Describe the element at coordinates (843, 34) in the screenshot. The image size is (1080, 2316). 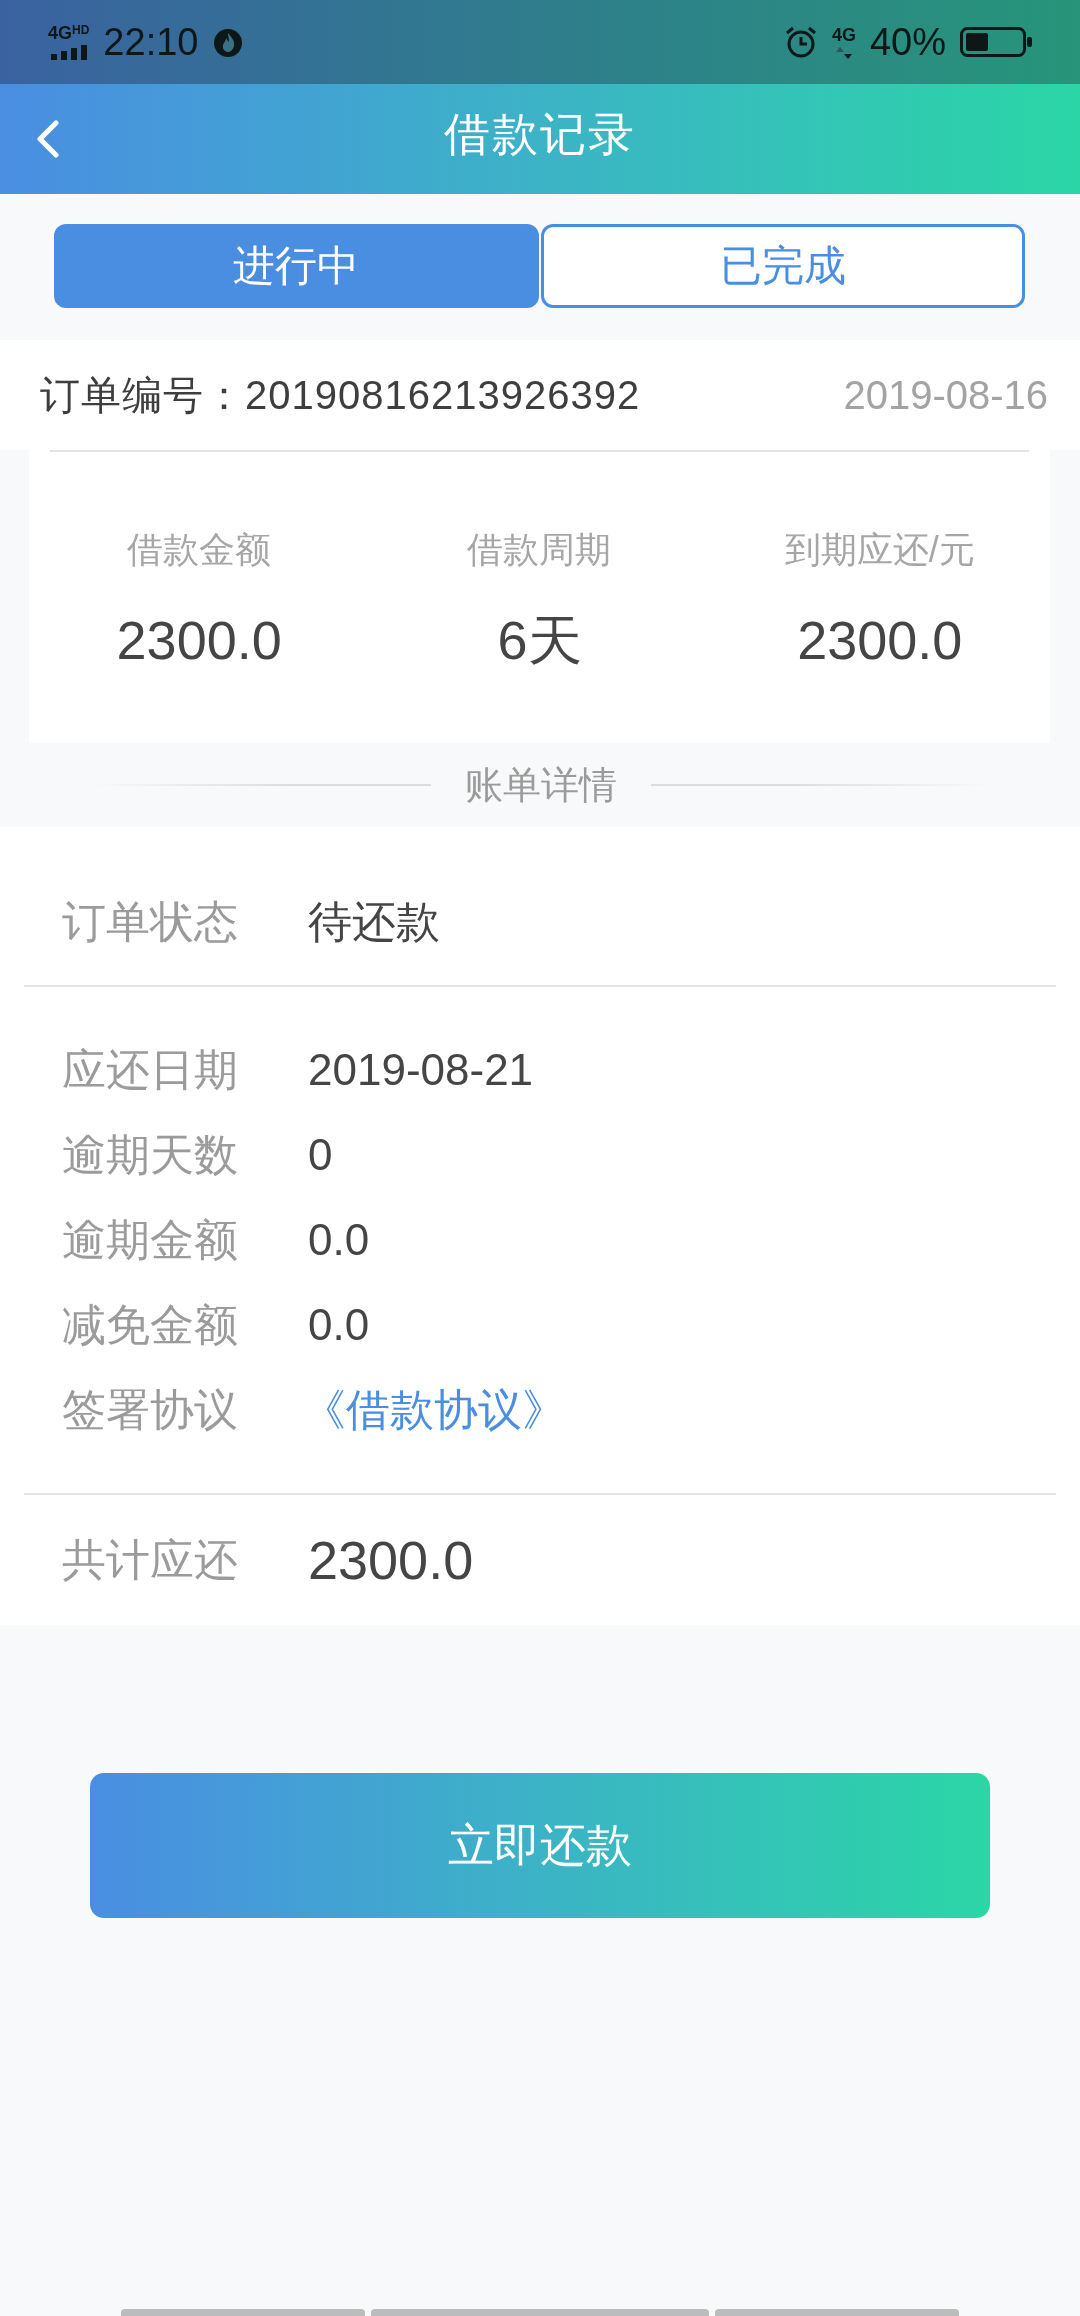
I see `network-type-label: 4G` at that location.